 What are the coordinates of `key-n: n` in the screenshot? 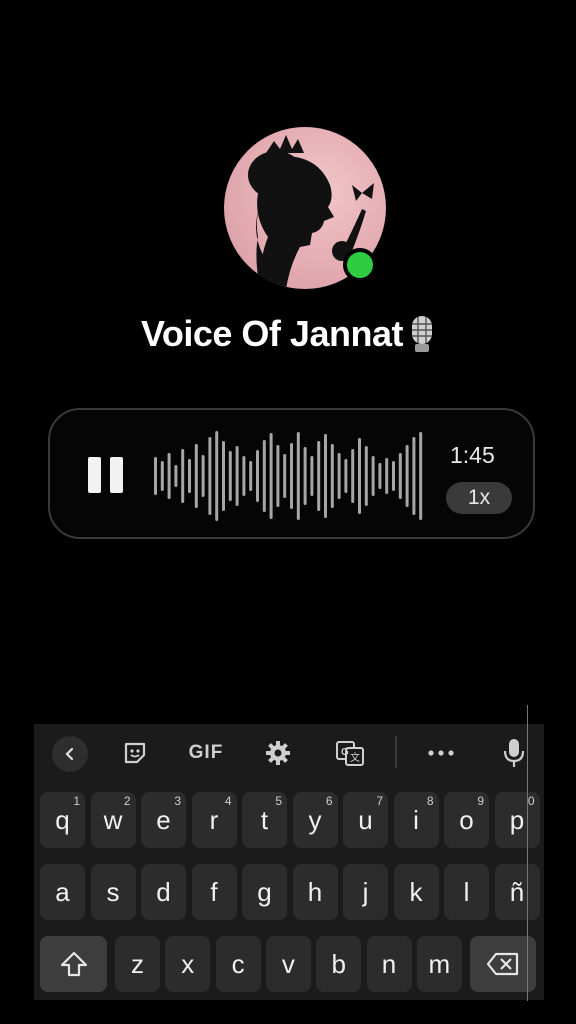 It's located at (389, 964).